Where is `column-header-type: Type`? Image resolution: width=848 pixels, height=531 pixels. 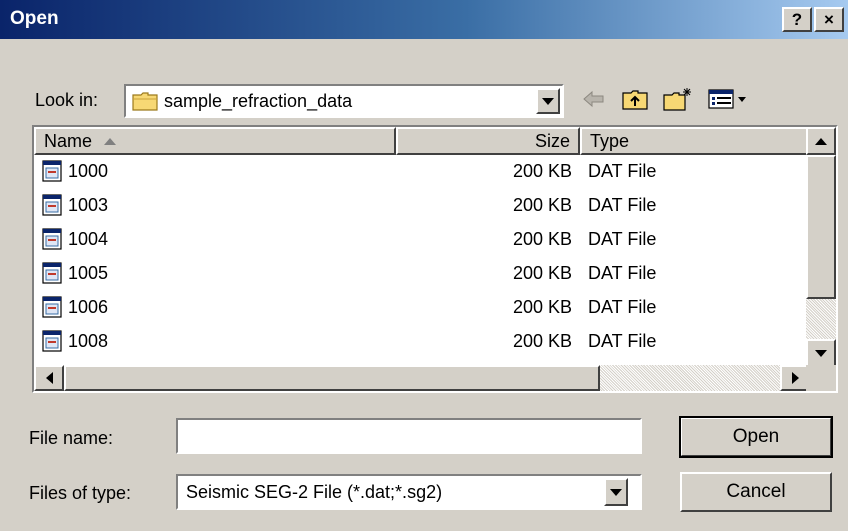
column-header-type: Type is located at coordinates (695, 141).